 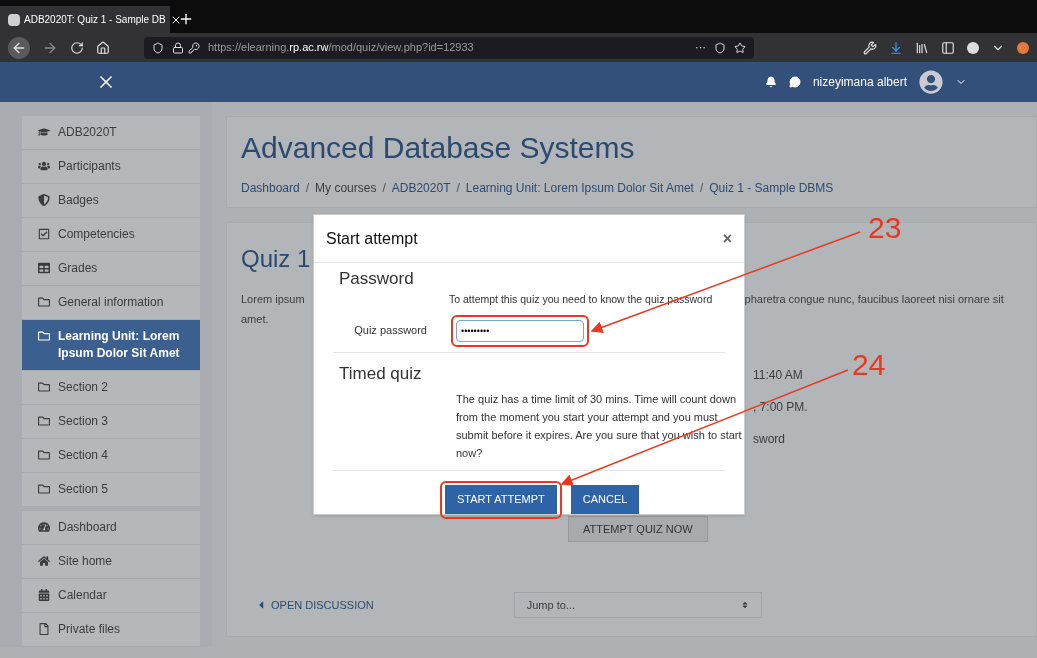 What do you see at coordinates (44, 166) in the screenshot?
I see `people-icon` at bounding box center [44, 166].